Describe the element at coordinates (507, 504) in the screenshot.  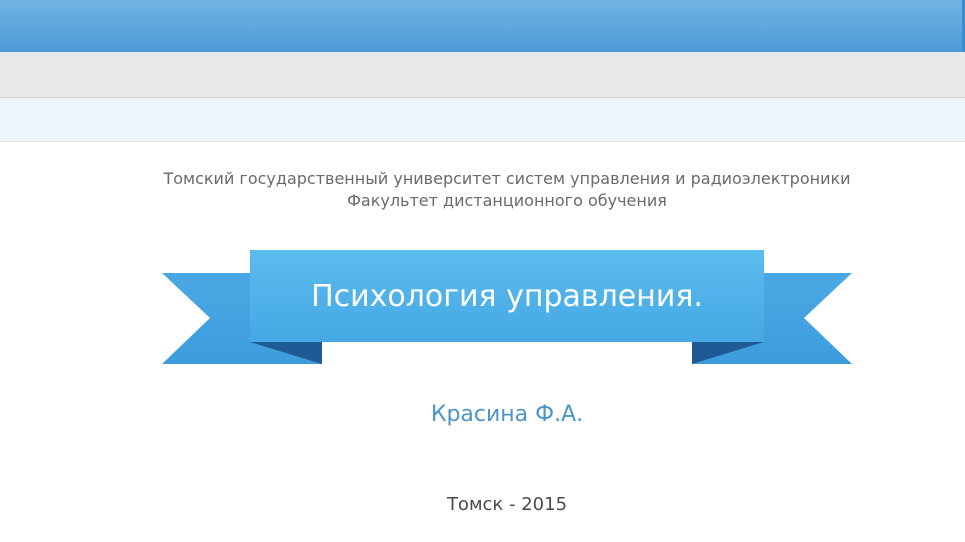
I see `city-year: Томск - 2015` at that location.